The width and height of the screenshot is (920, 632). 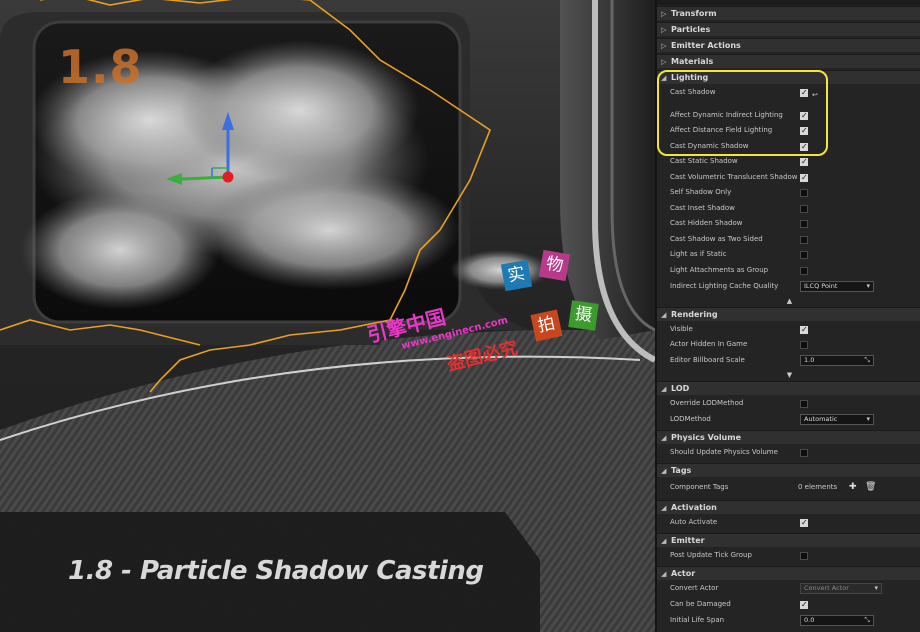 I want to click on convert-actor-dropdown: Convert Actor, so click(x=841, y=588).